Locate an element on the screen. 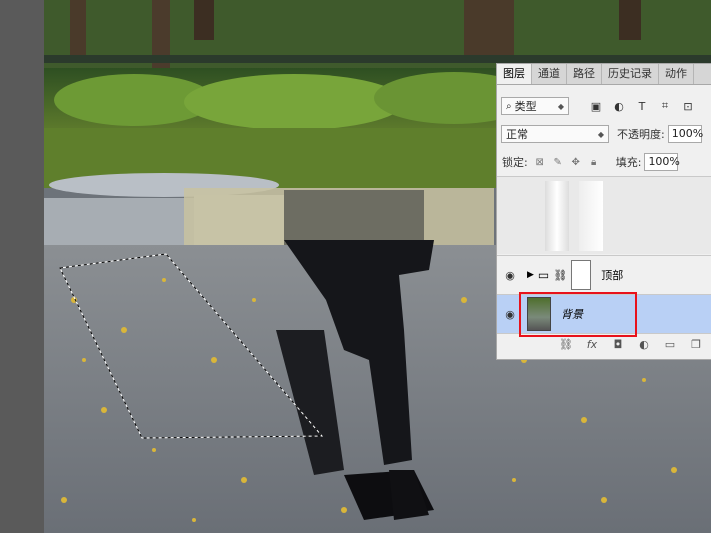 The image size is (711, 533). lock-all-icon: 🔒︎ is located at coordinates (594, 162).